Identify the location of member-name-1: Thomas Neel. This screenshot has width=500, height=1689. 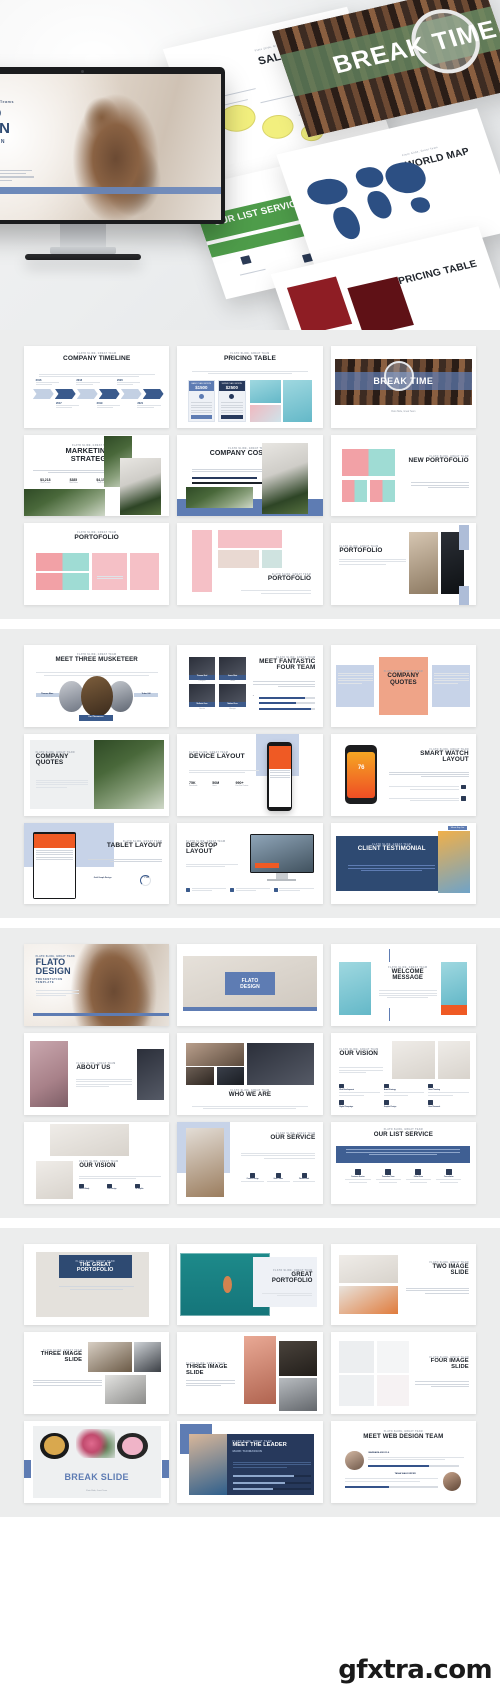
(202, 676).